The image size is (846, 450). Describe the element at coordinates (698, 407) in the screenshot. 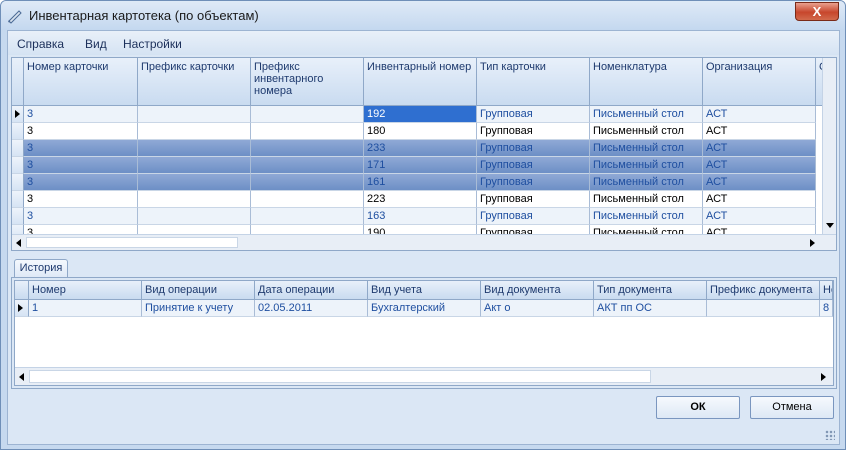

I see `ok-button: ОК` at that location.